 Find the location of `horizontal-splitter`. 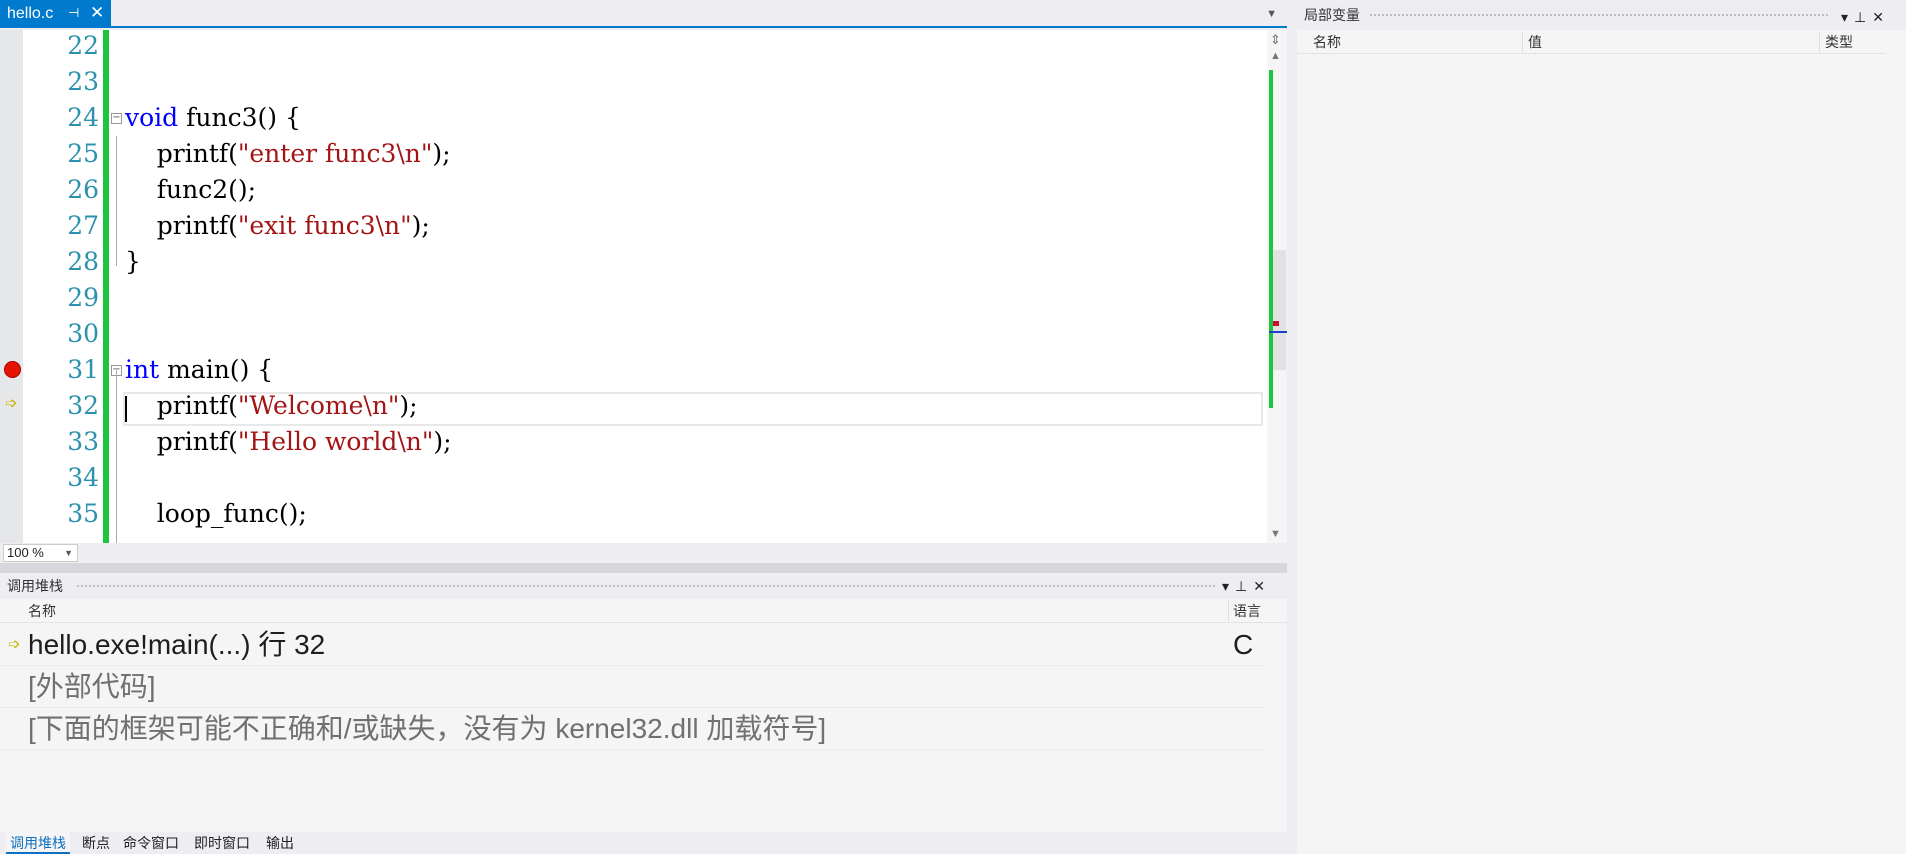

horizontal-splitter is located at coordinates (643, 568).